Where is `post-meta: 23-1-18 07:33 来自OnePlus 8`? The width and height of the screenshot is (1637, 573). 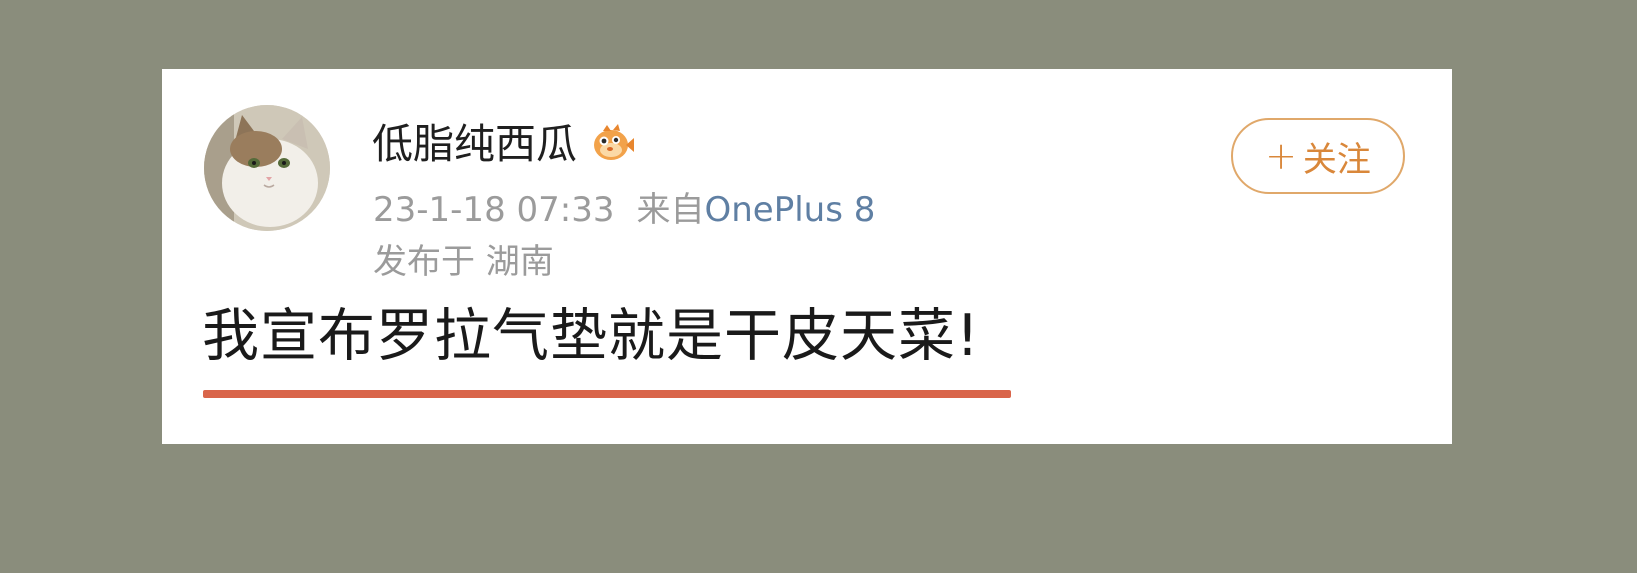 post-meta: 23-1-18 07:33 来自OnePlus 8 is located at coordinates (624, 210).